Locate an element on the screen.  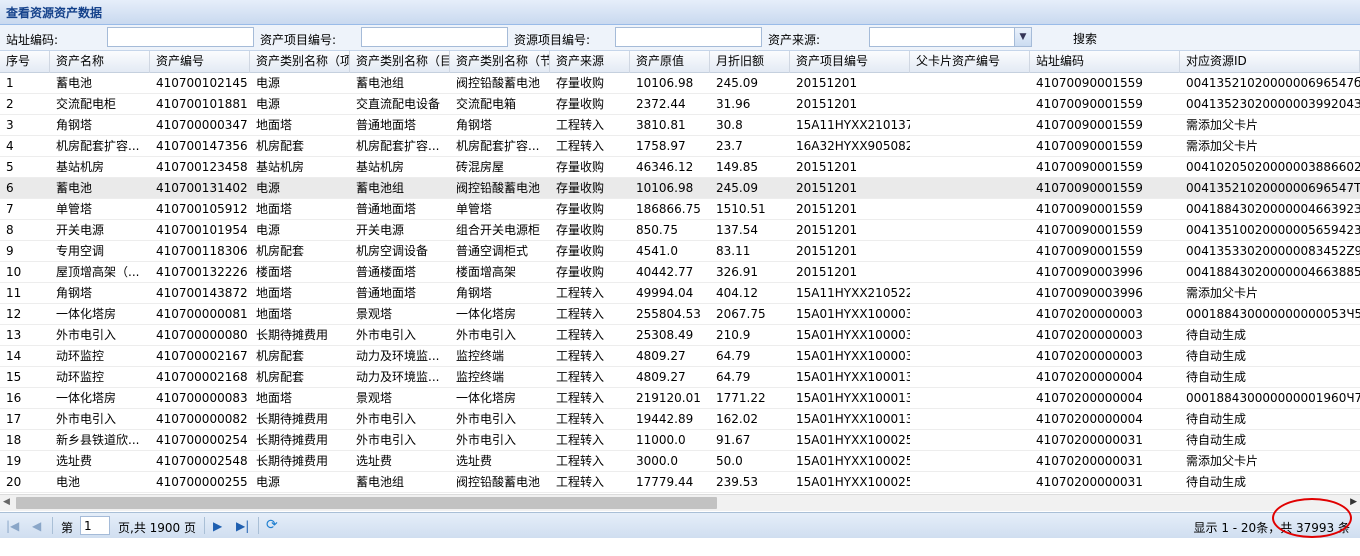
cell-asset-source: 存量收购 is located at coordinates (580, 167).